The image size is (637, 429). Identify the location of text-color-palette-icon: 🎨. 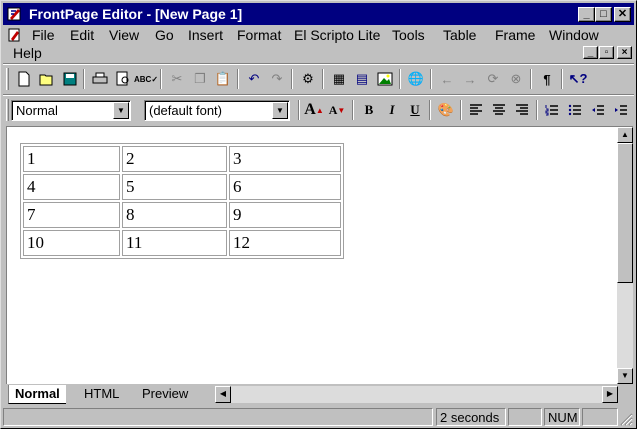
(446, 110).